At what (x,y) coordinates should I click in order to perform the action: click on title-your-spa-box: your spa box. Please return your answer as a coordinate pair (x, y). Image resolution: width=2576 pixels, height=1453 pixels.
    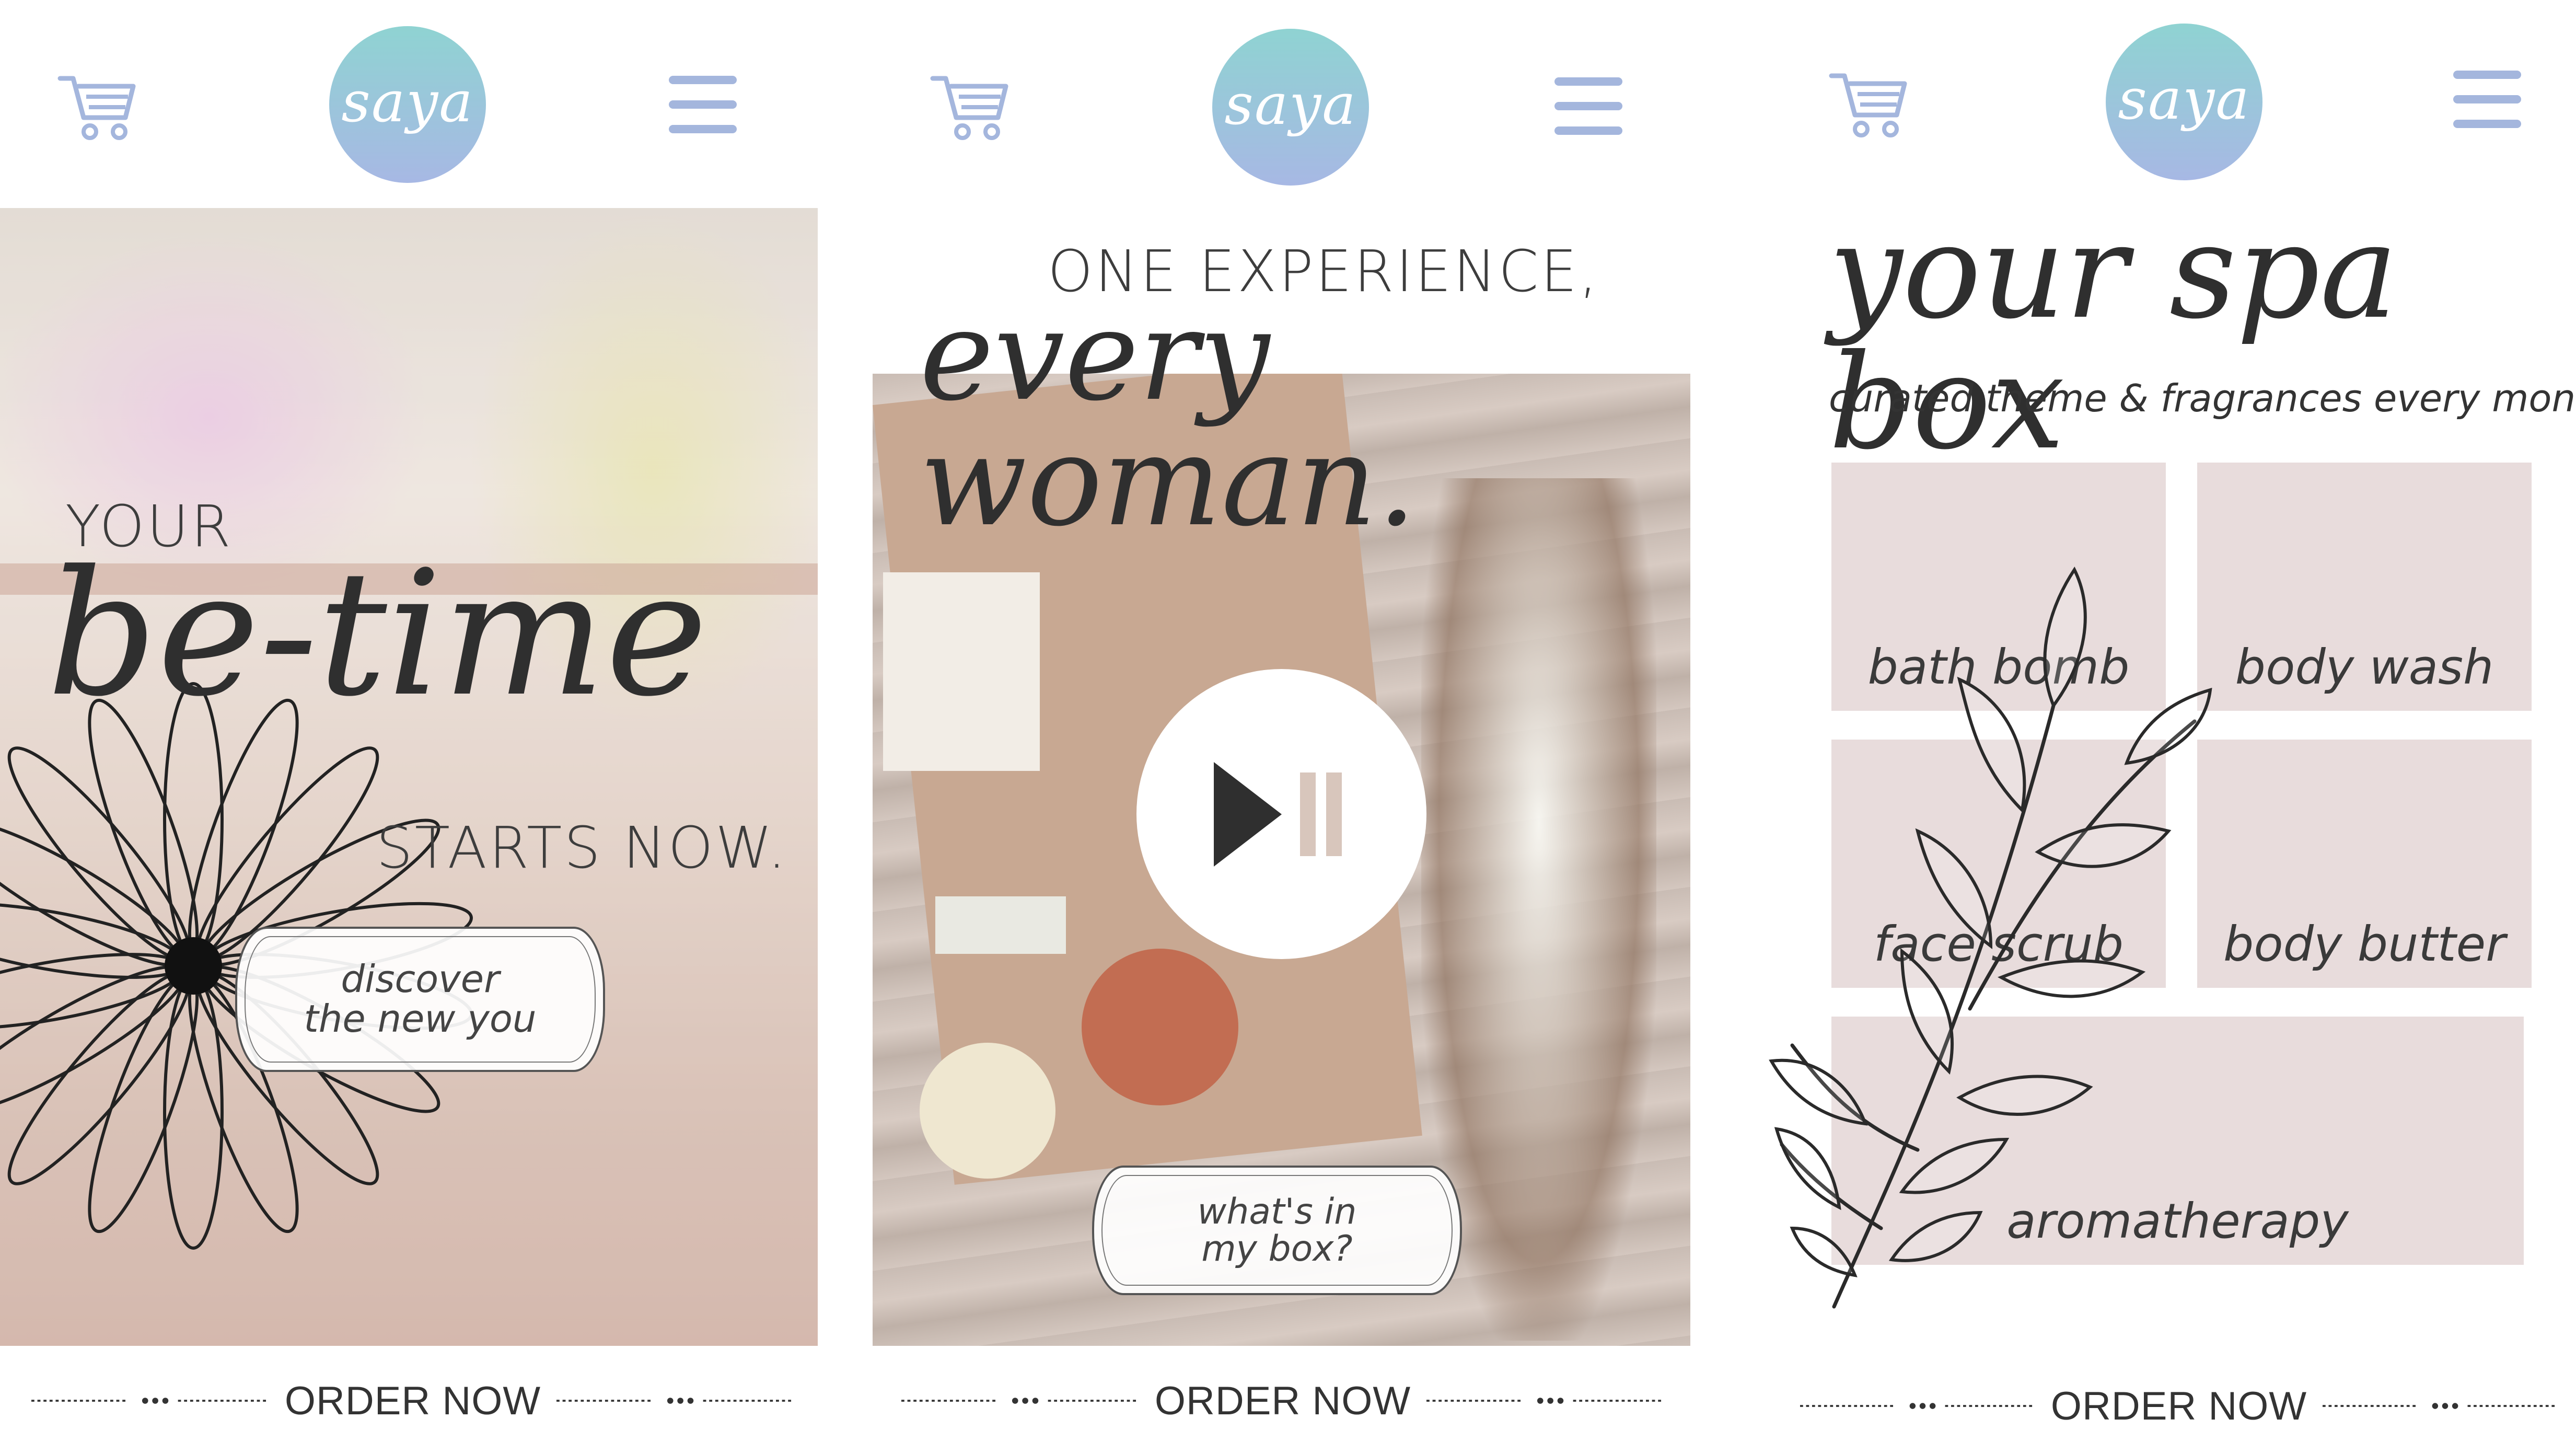
    Looking at the image, I should click on (2113, 336).